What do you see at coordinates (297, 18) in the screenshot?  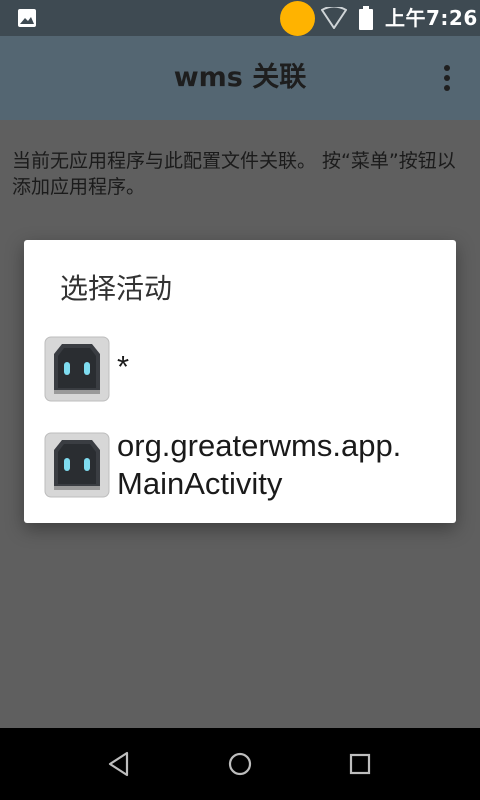 I see `notification-dot` at bounding box center [297, 18].